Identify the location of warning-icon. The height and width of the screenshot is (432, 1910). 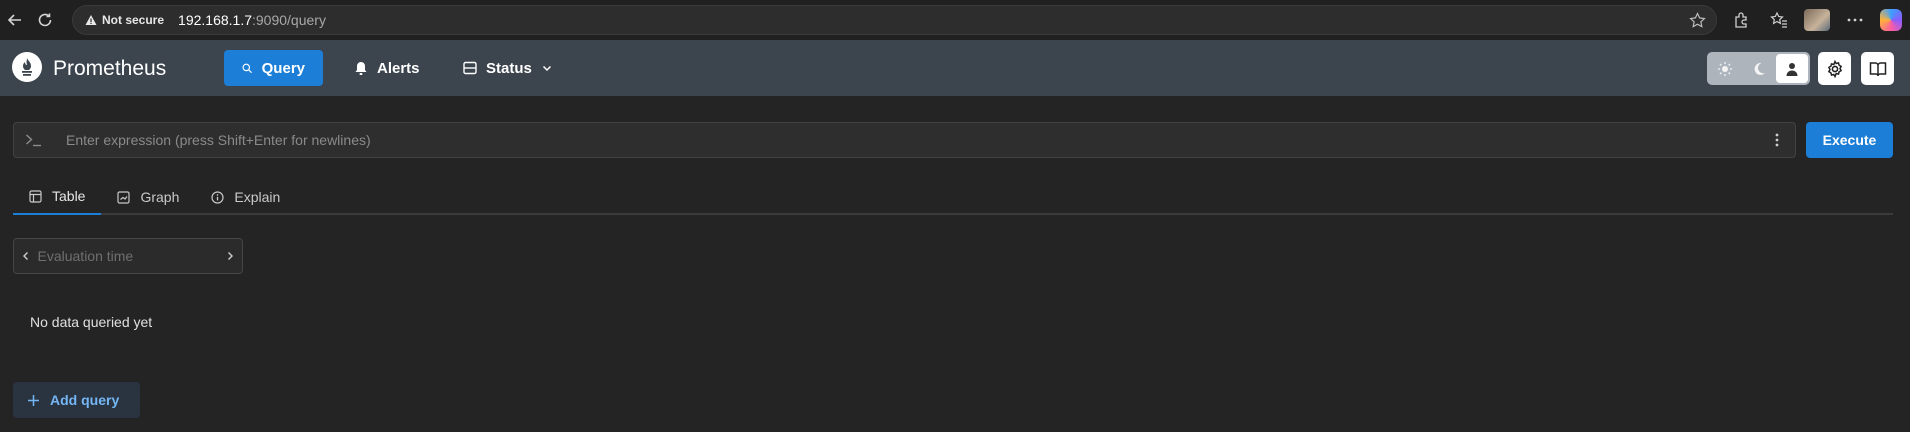
(91, 20).